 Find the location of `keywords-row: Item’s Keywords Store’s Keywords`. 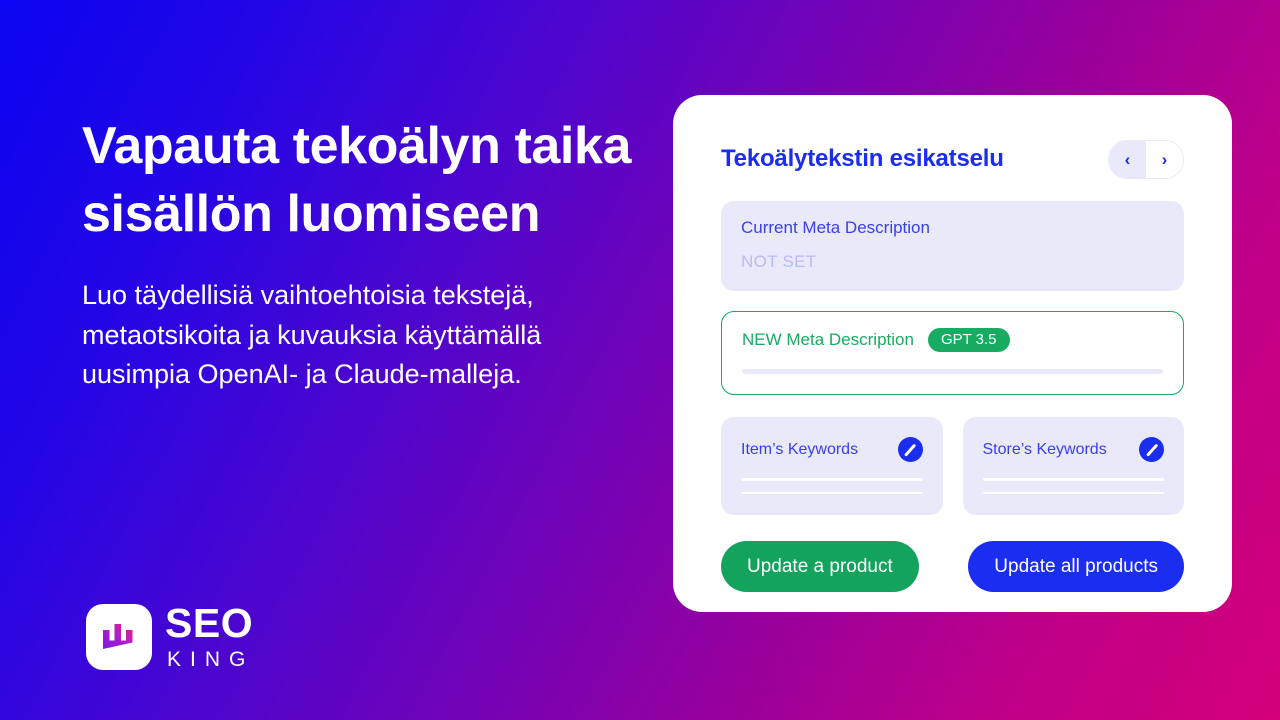

keywords-row: Item’s Keywords Store’s Keywords is located at coordinates (952, 466).